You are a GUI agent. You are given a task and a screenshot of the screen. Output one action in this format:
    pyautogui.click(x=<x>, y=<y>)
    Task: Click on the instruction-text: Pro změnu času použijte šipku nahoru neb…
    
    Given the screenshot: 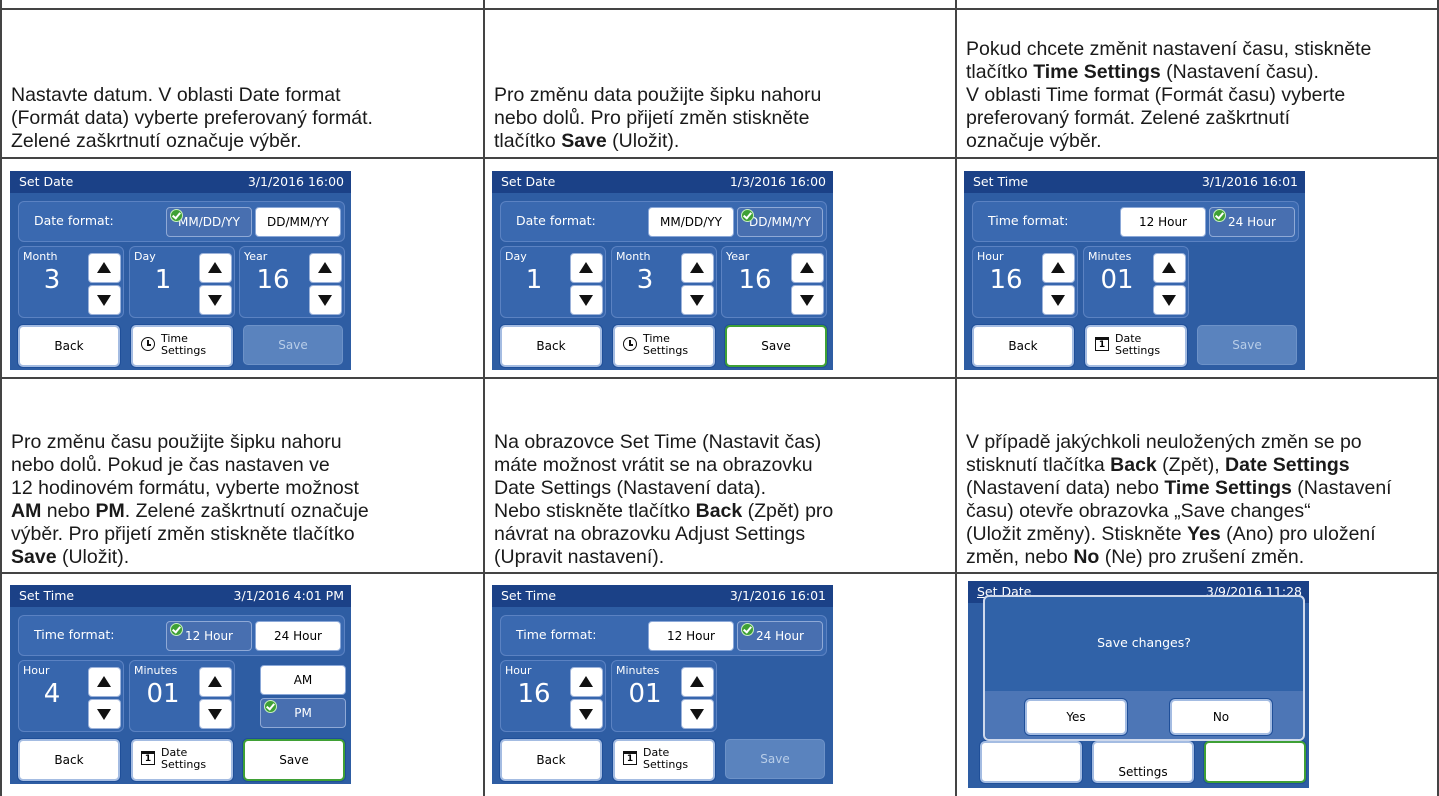 What is the action you would take?
    pyautogui.click(x=190, y=499)
    